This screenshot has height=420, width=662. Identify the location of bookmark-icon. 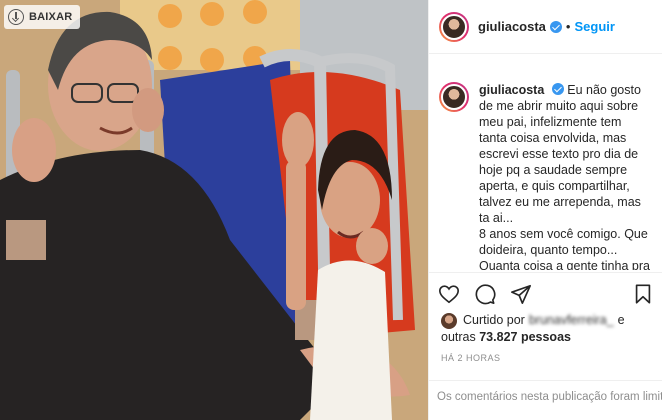
(643, 293).